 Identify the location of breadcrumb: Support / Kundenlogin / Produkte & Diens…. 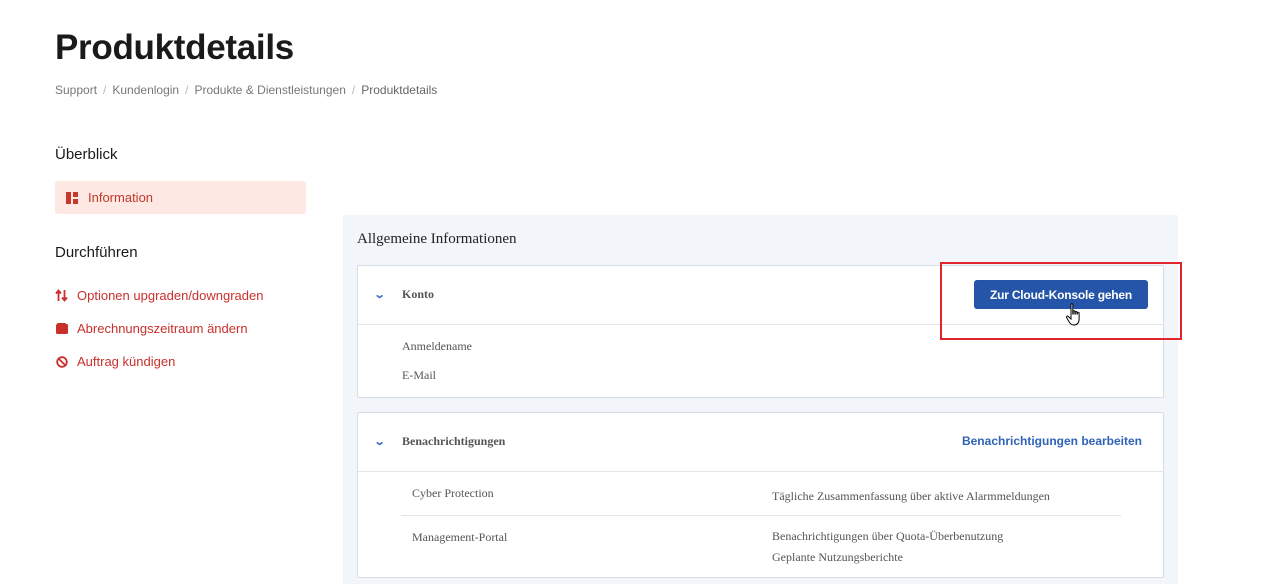
(246, 90).